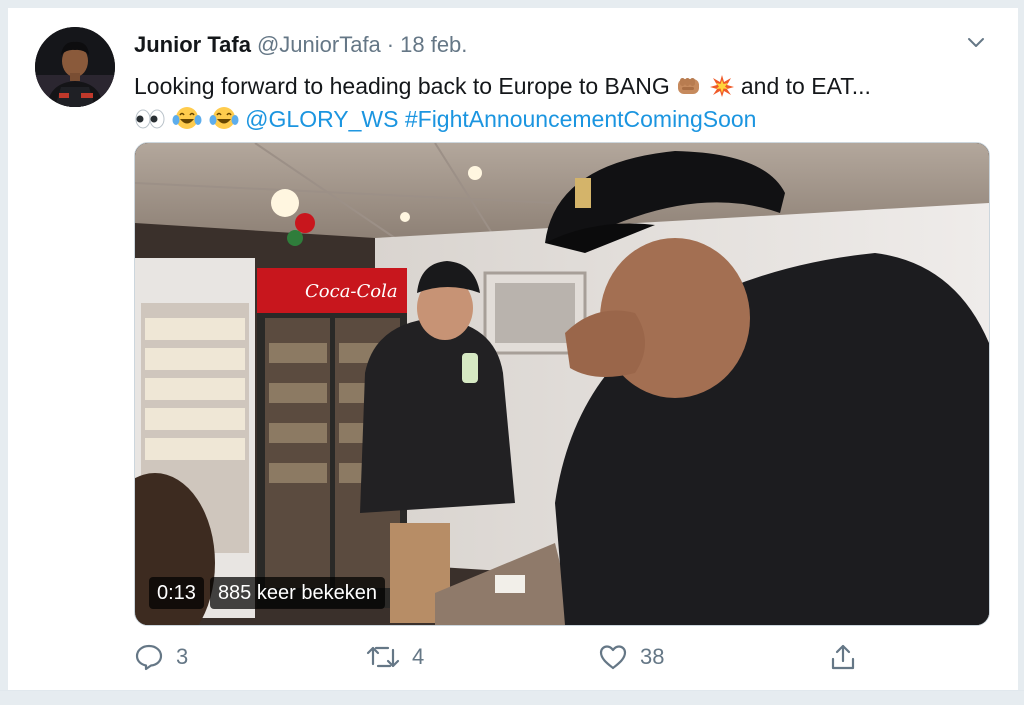  Describe the element at coordinates (4, 352) in the screenshot. I see `page-frame-left` at that location.